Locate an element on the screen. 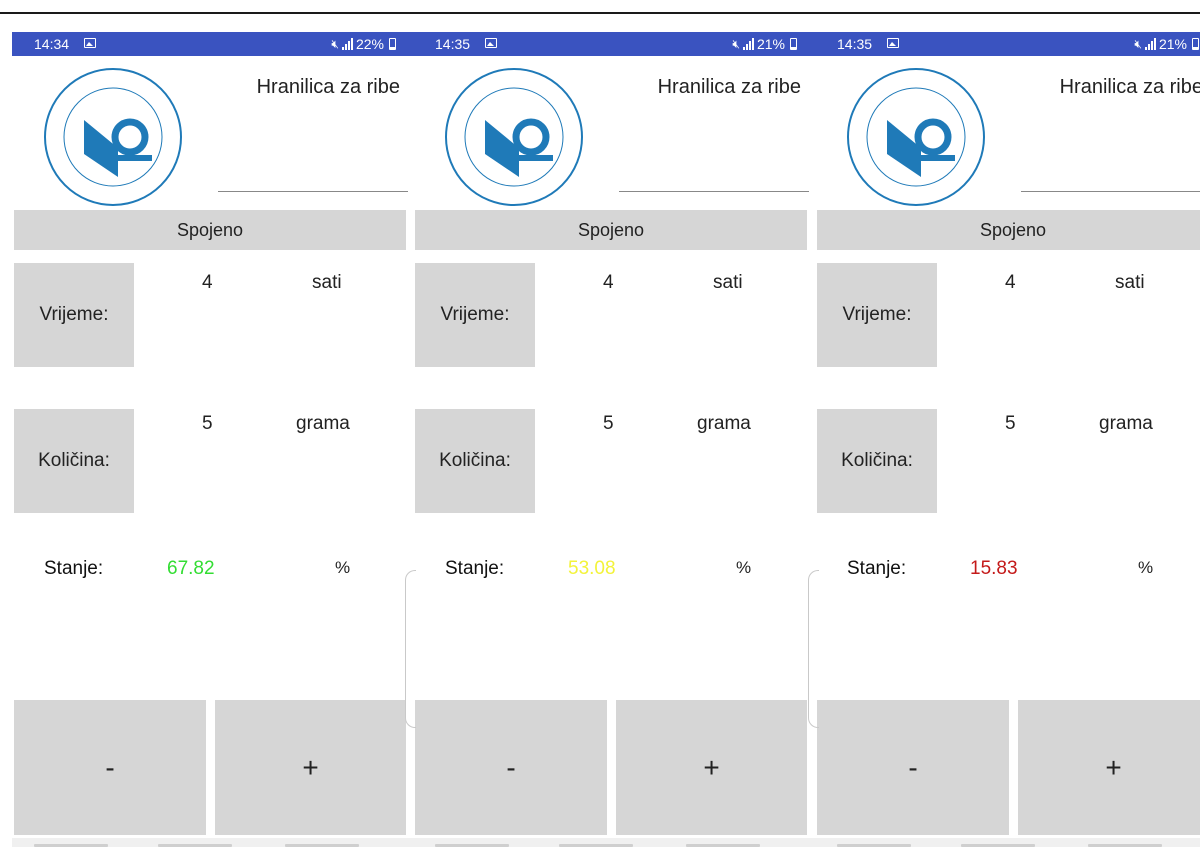 This screenshot has width=1200, height=847. status-bar: 14:34 🔇︎ 22% is located at coordinates (213, 44).